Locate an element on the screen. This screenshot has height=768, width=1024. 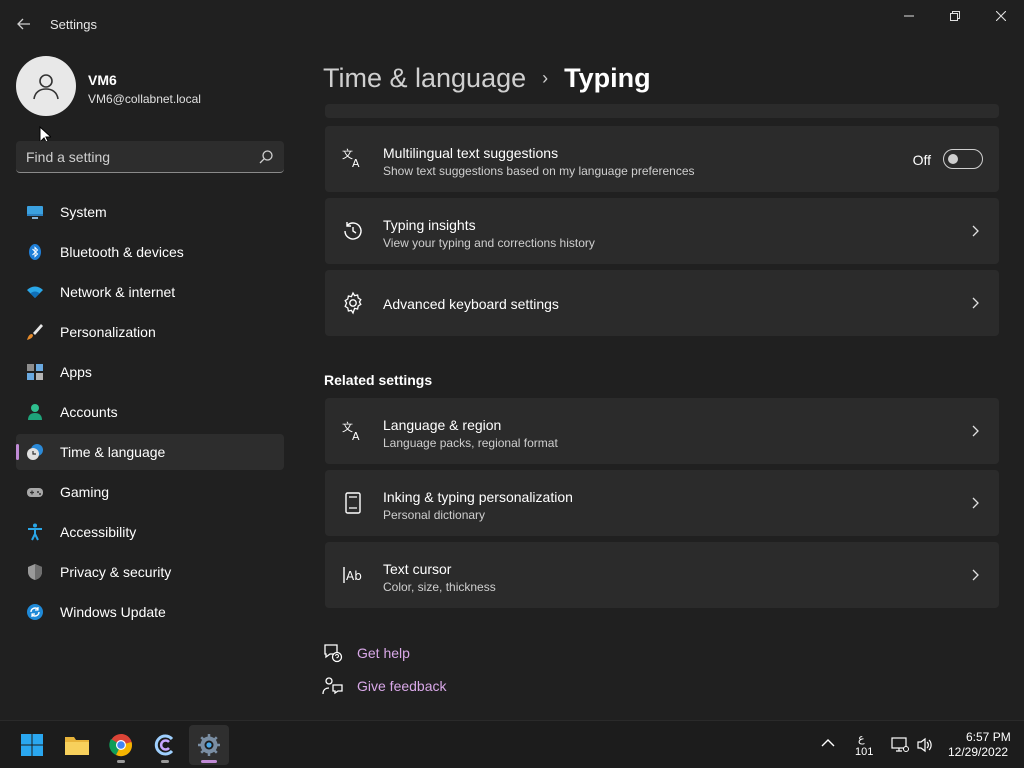
clock-globe-icon is located at coordinates (35, 452).